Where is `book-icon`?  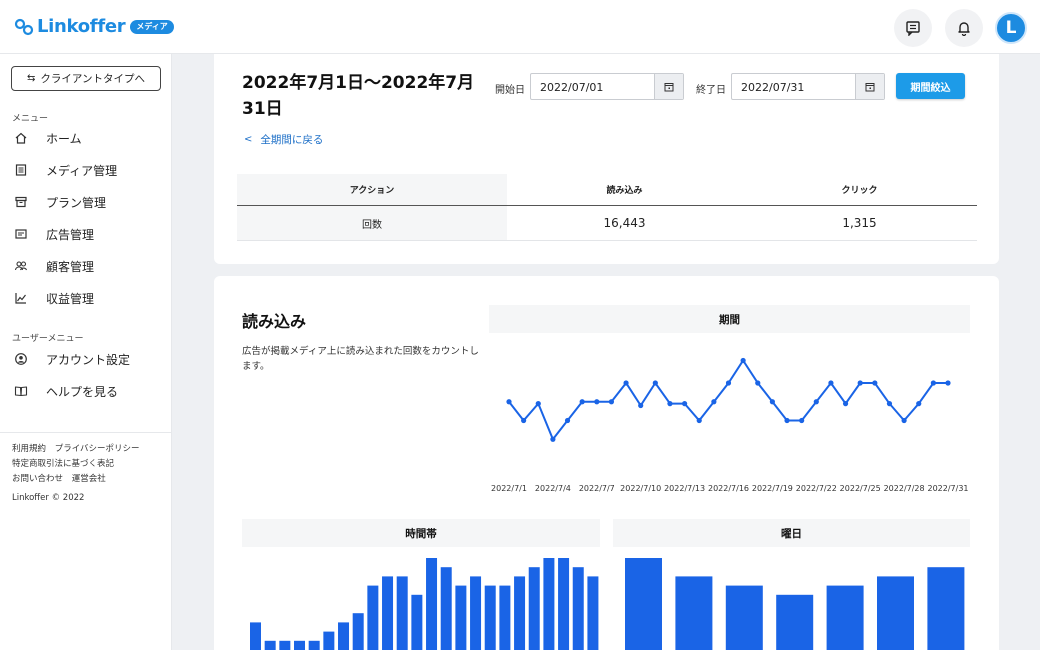 book-icon is located at coordinates (21, 391).